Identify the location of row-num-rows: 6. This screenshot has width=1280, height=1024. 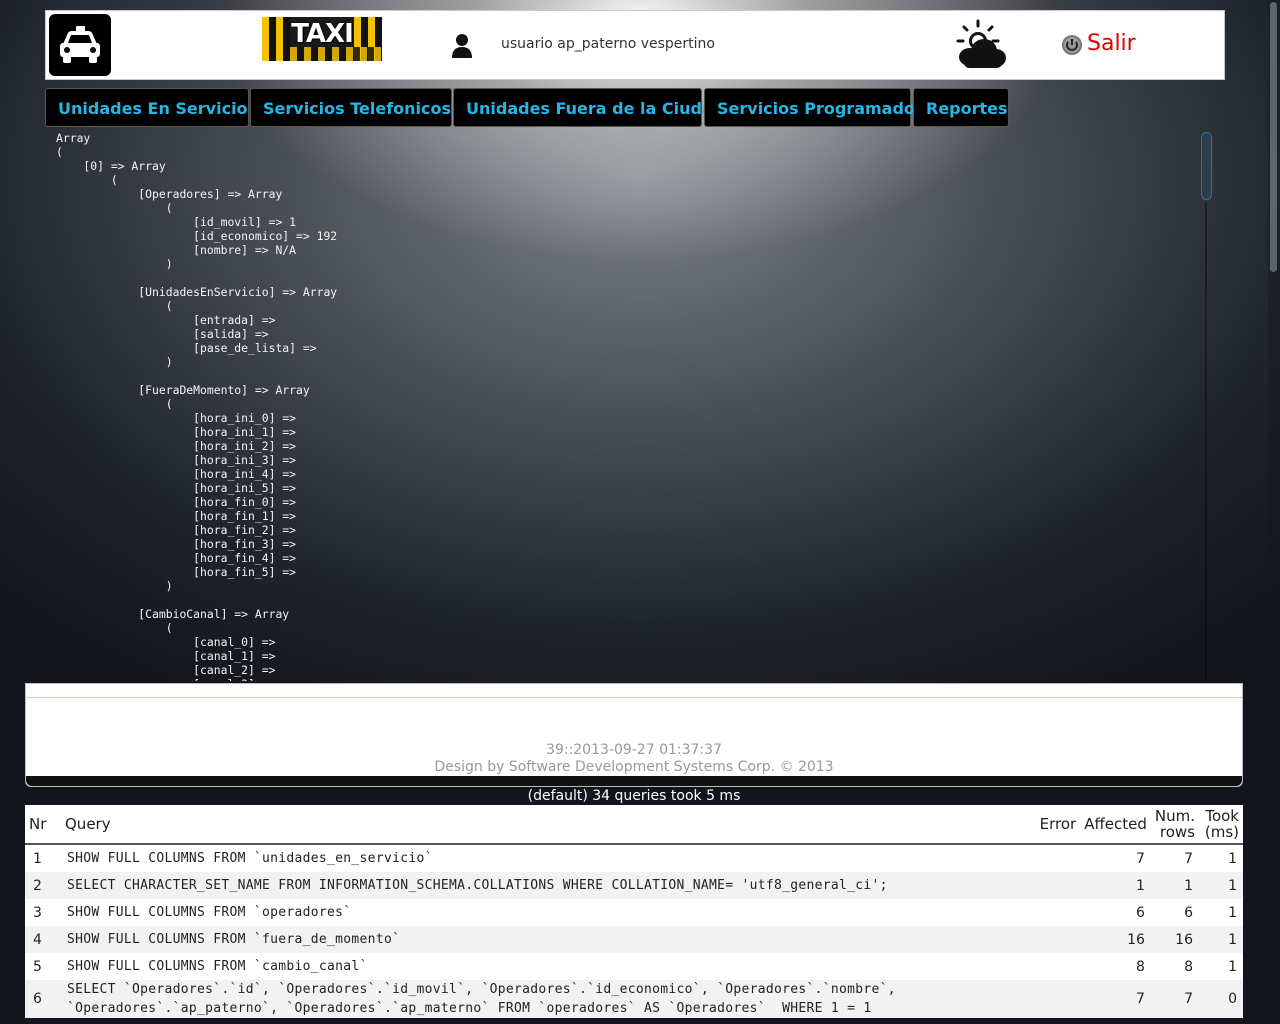
(1174, 912).